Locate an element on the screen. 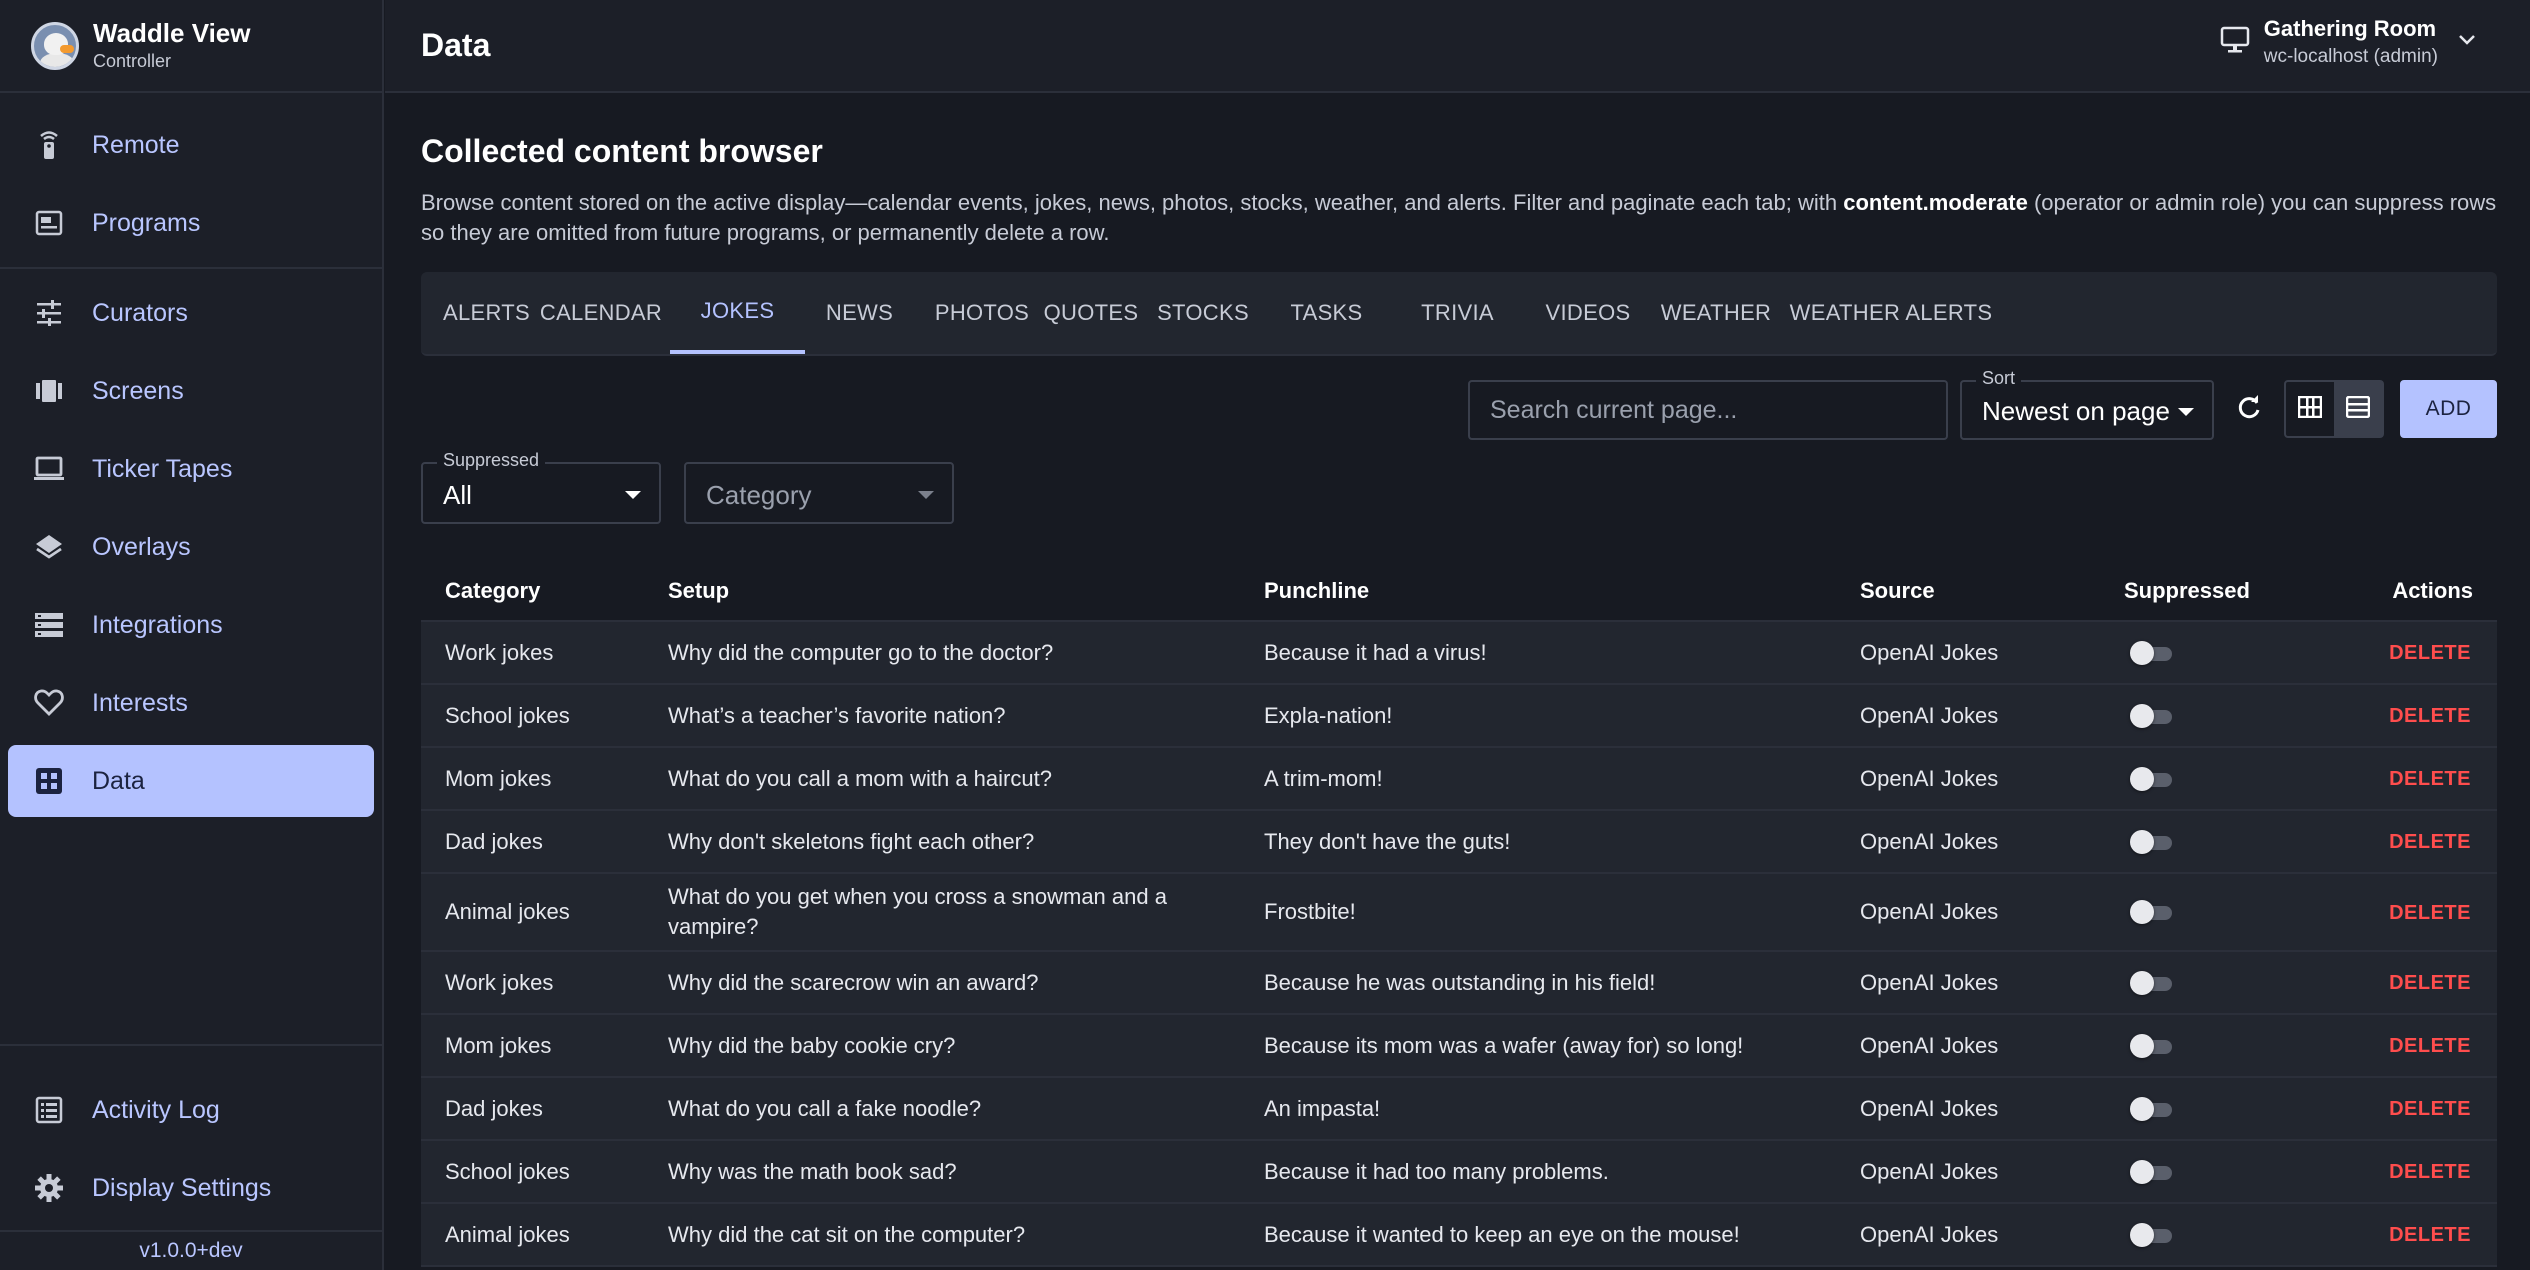 The height and width of the screenshot is (1270, 2530). tab-tasks: TASKS is located at coordinates (1326, 313).